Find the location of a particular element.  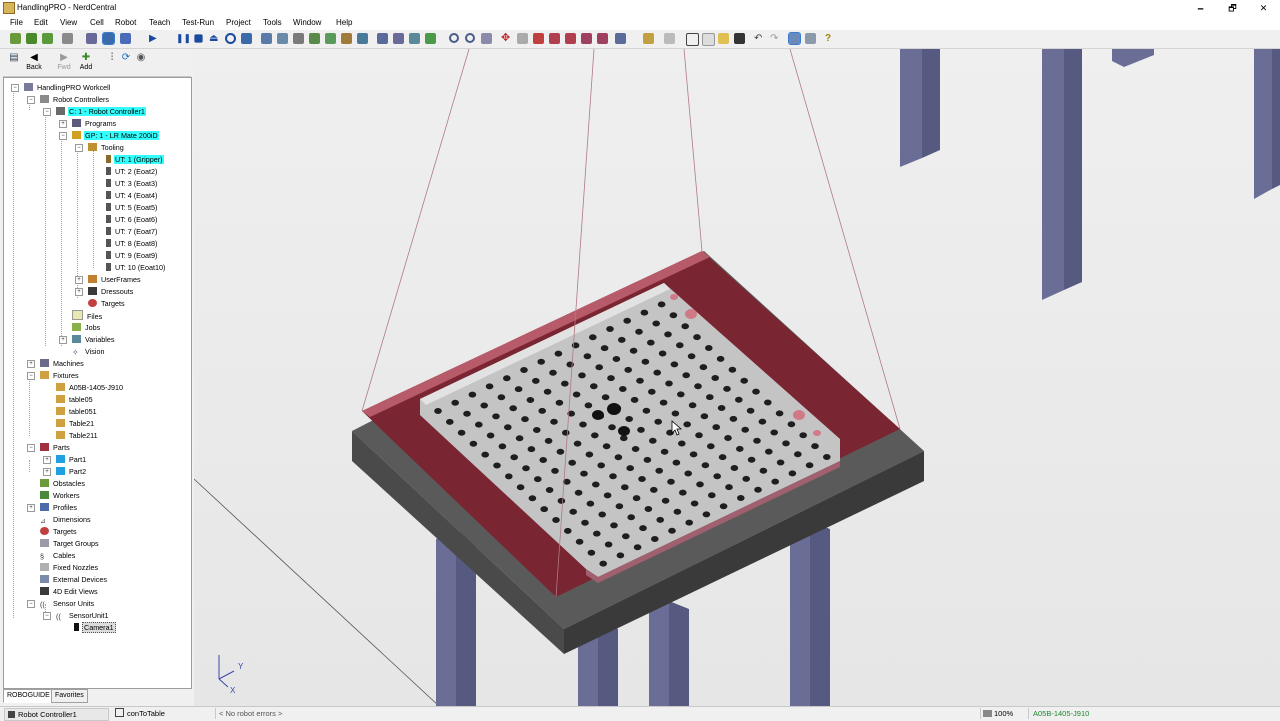

tree-fixture-5: Table211 is located at coordinates (77, 435).